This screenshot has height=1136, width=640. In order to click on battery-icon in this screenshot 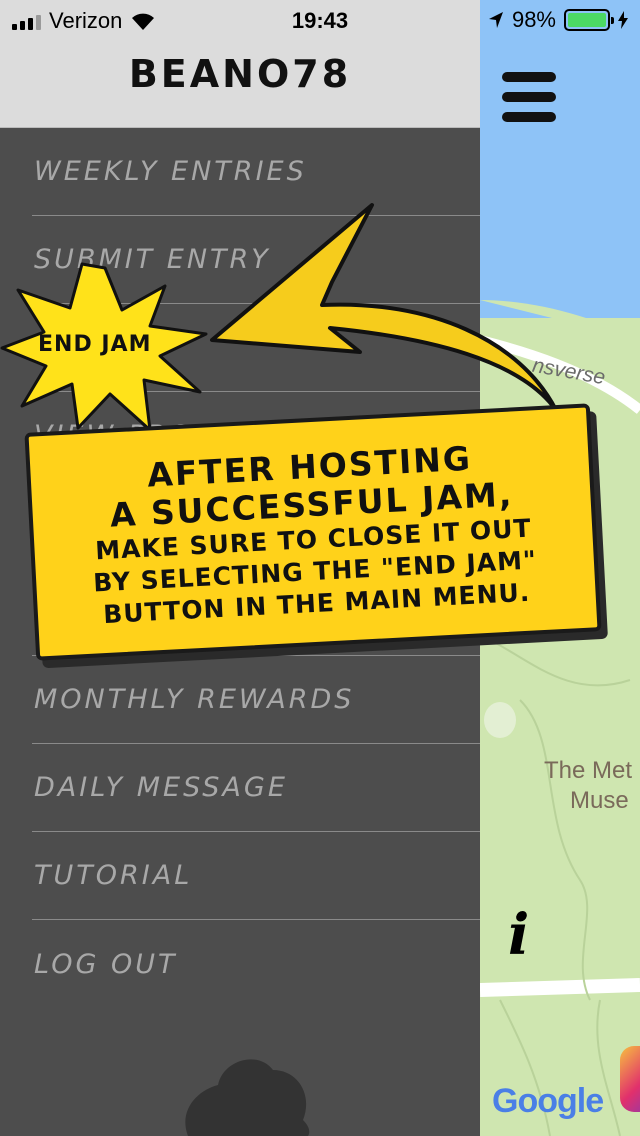, I will do `click(589, 20)`.